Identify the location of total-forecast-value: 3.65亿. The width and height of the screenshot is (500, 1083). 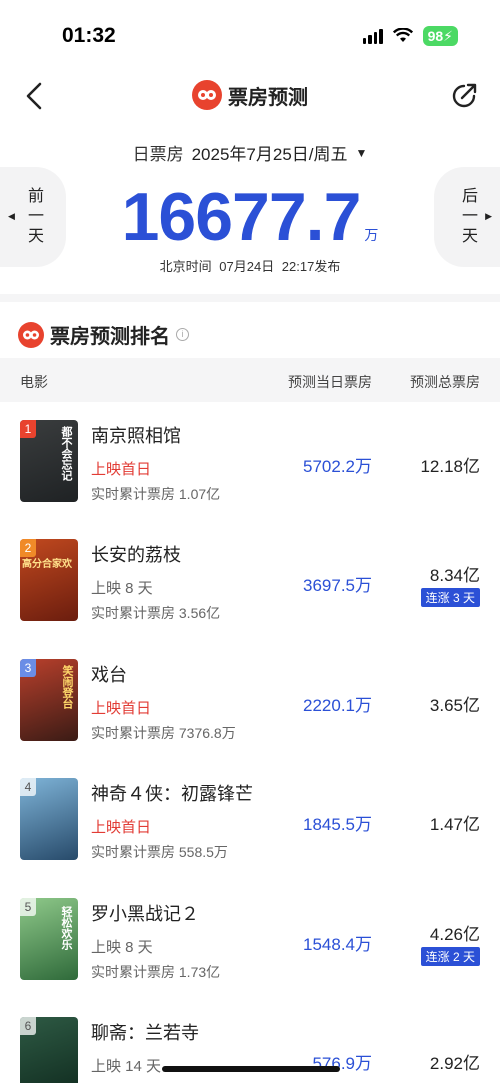
(454, 705).